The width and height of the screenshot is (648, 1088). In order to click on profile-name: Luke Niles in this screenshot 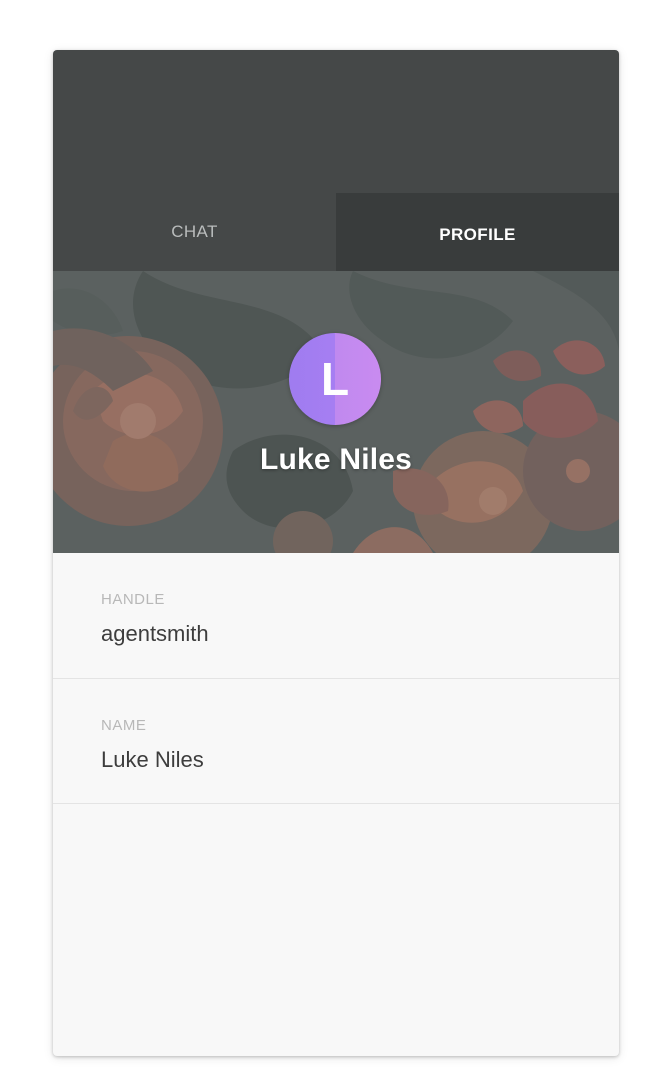, I will do `click(336, 459)`.